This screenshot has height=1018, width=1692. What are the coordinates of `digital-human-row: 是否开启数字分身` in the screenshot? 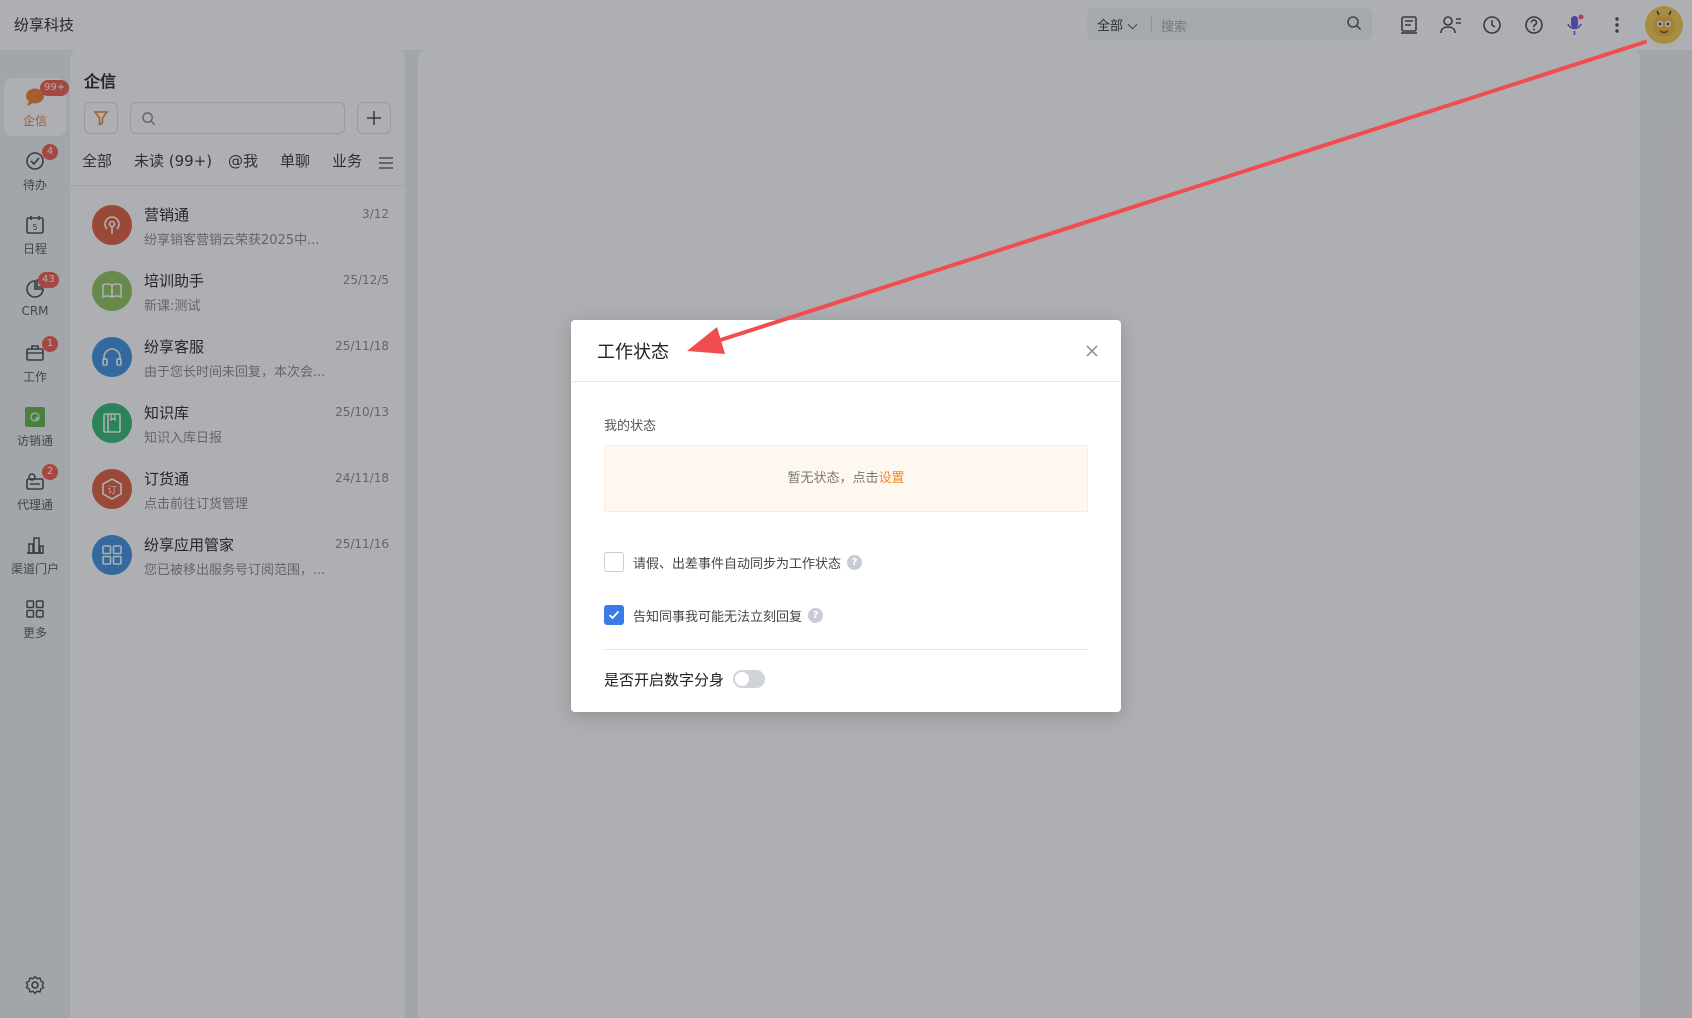 It's located at (685, 679).